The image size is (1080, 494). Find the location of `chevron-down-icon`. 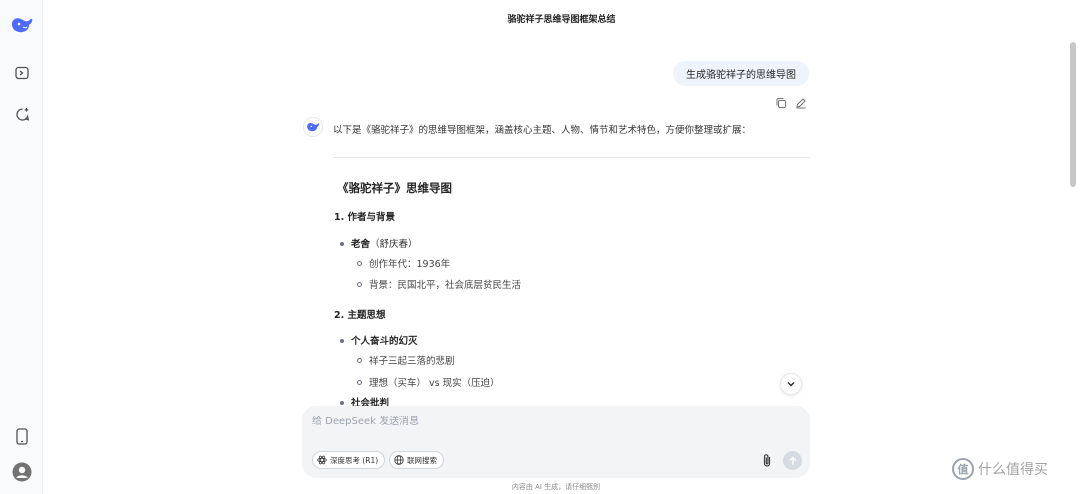

chevron-down-icon is located at coordinates (791, 384).